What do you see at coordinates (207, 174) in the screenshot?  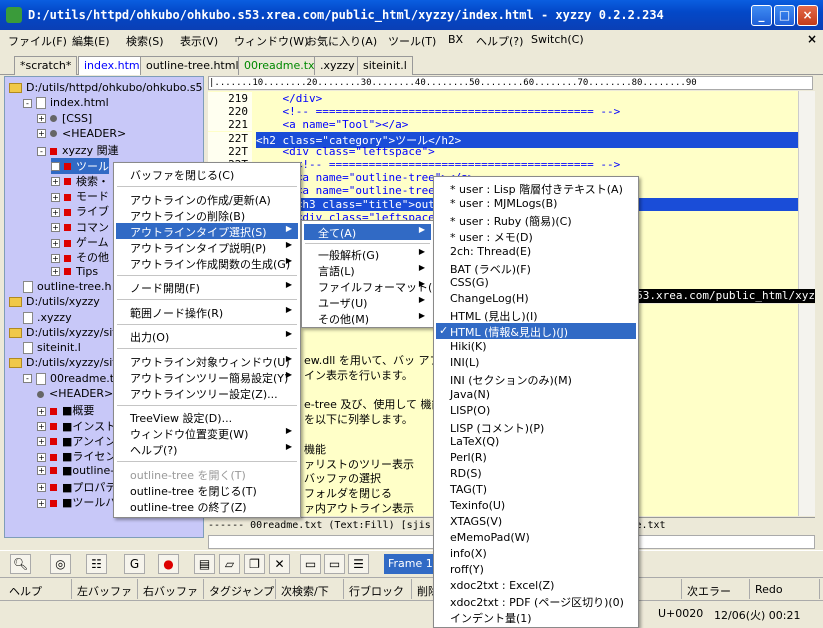 I see `menu-item: バッファを閉じる(C)` at bounding box center [207, 174].